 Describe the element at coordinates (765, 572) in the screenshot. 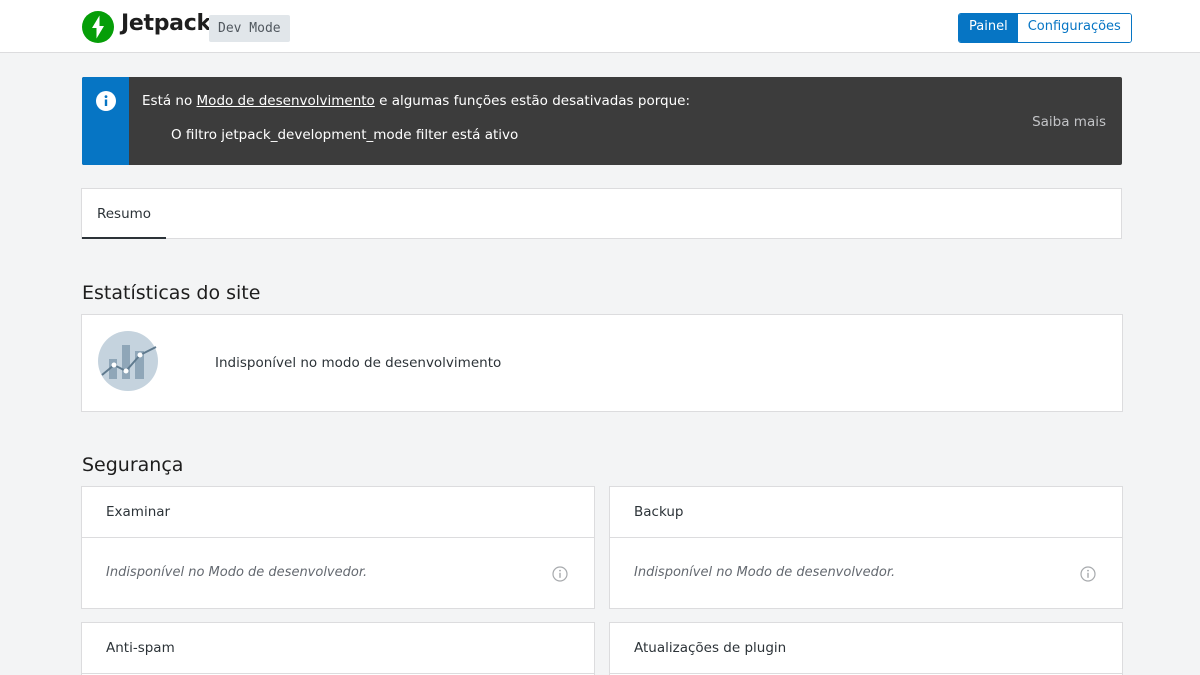

I see `backup-card-message: Indisponível no Modo de desenvolvedor.` at that location.